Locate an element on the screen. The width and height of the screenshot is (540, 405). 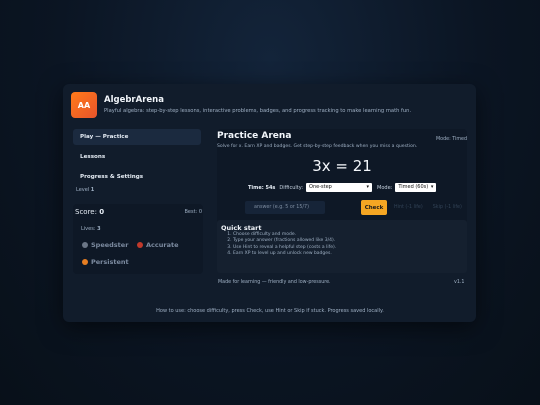
best-label: Best: is located at coordinates (191, 212).